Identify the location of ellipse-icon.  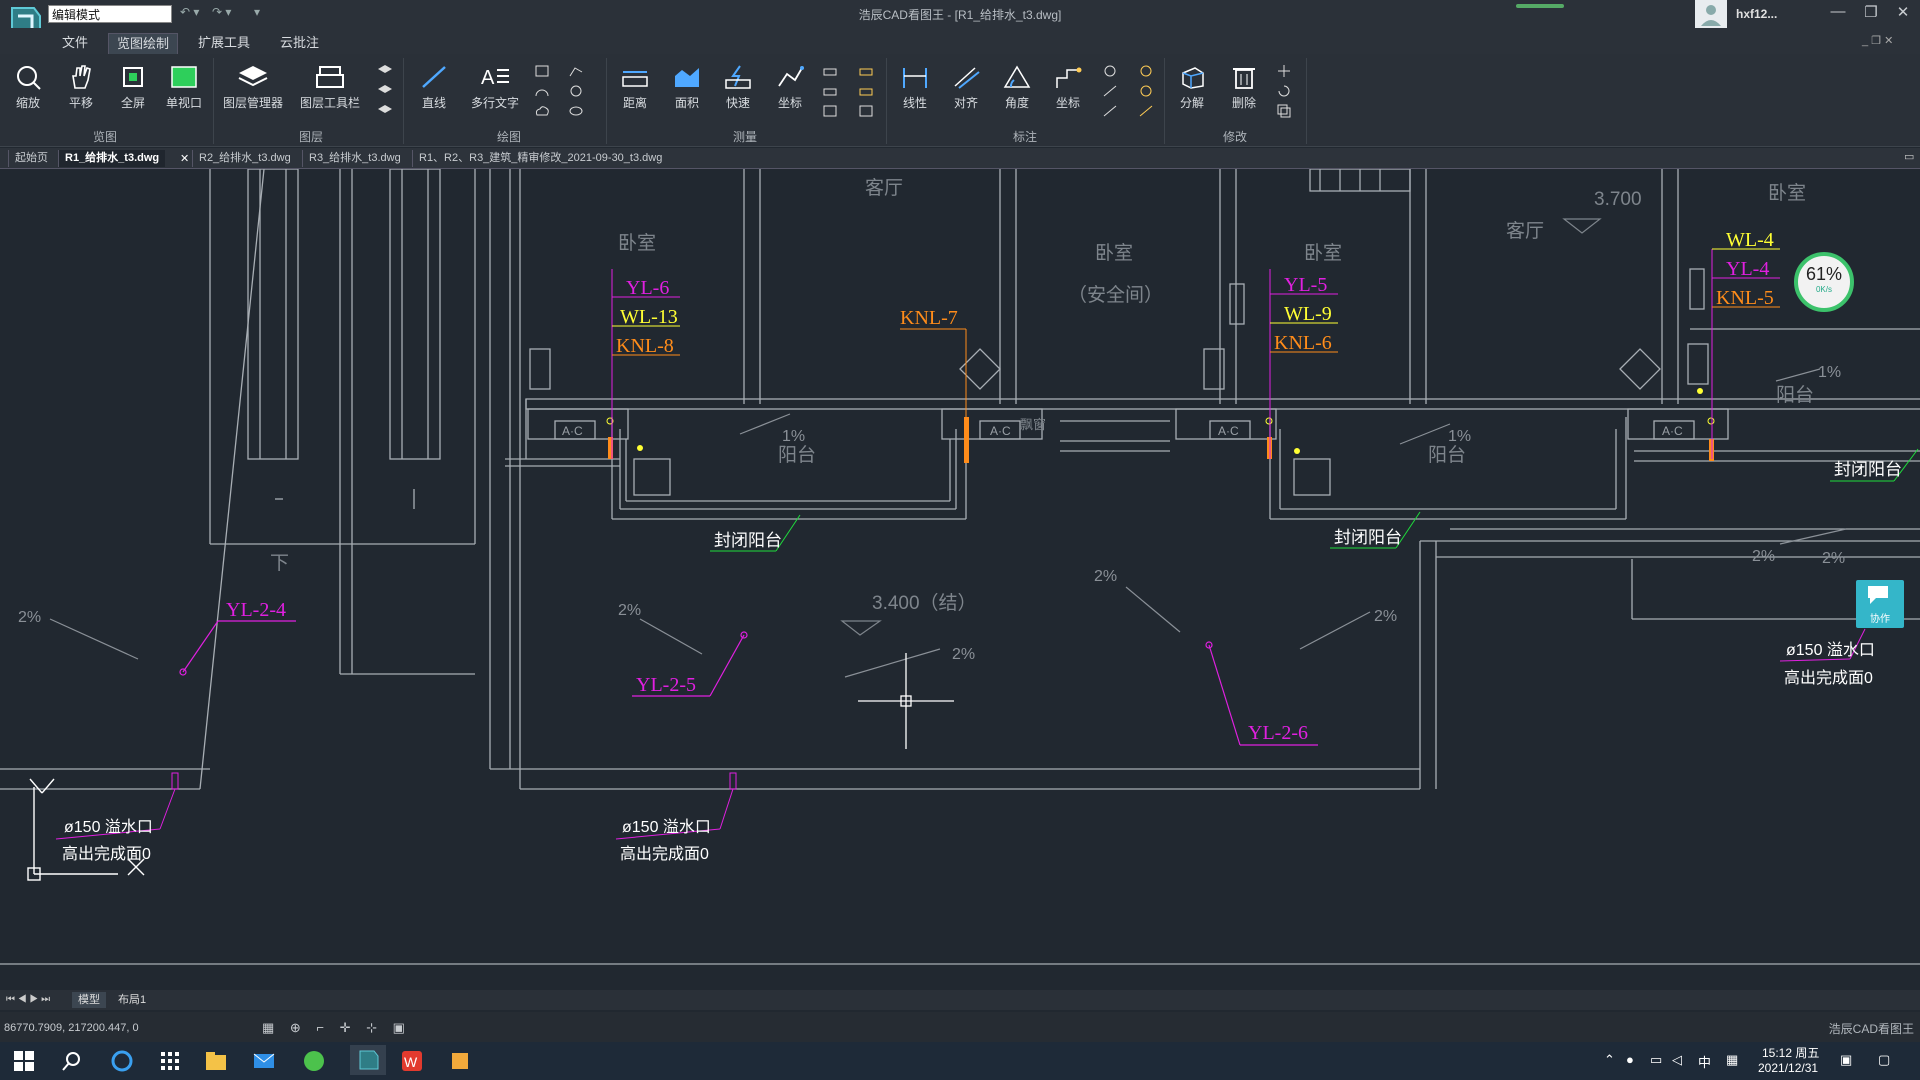
(576, 111).